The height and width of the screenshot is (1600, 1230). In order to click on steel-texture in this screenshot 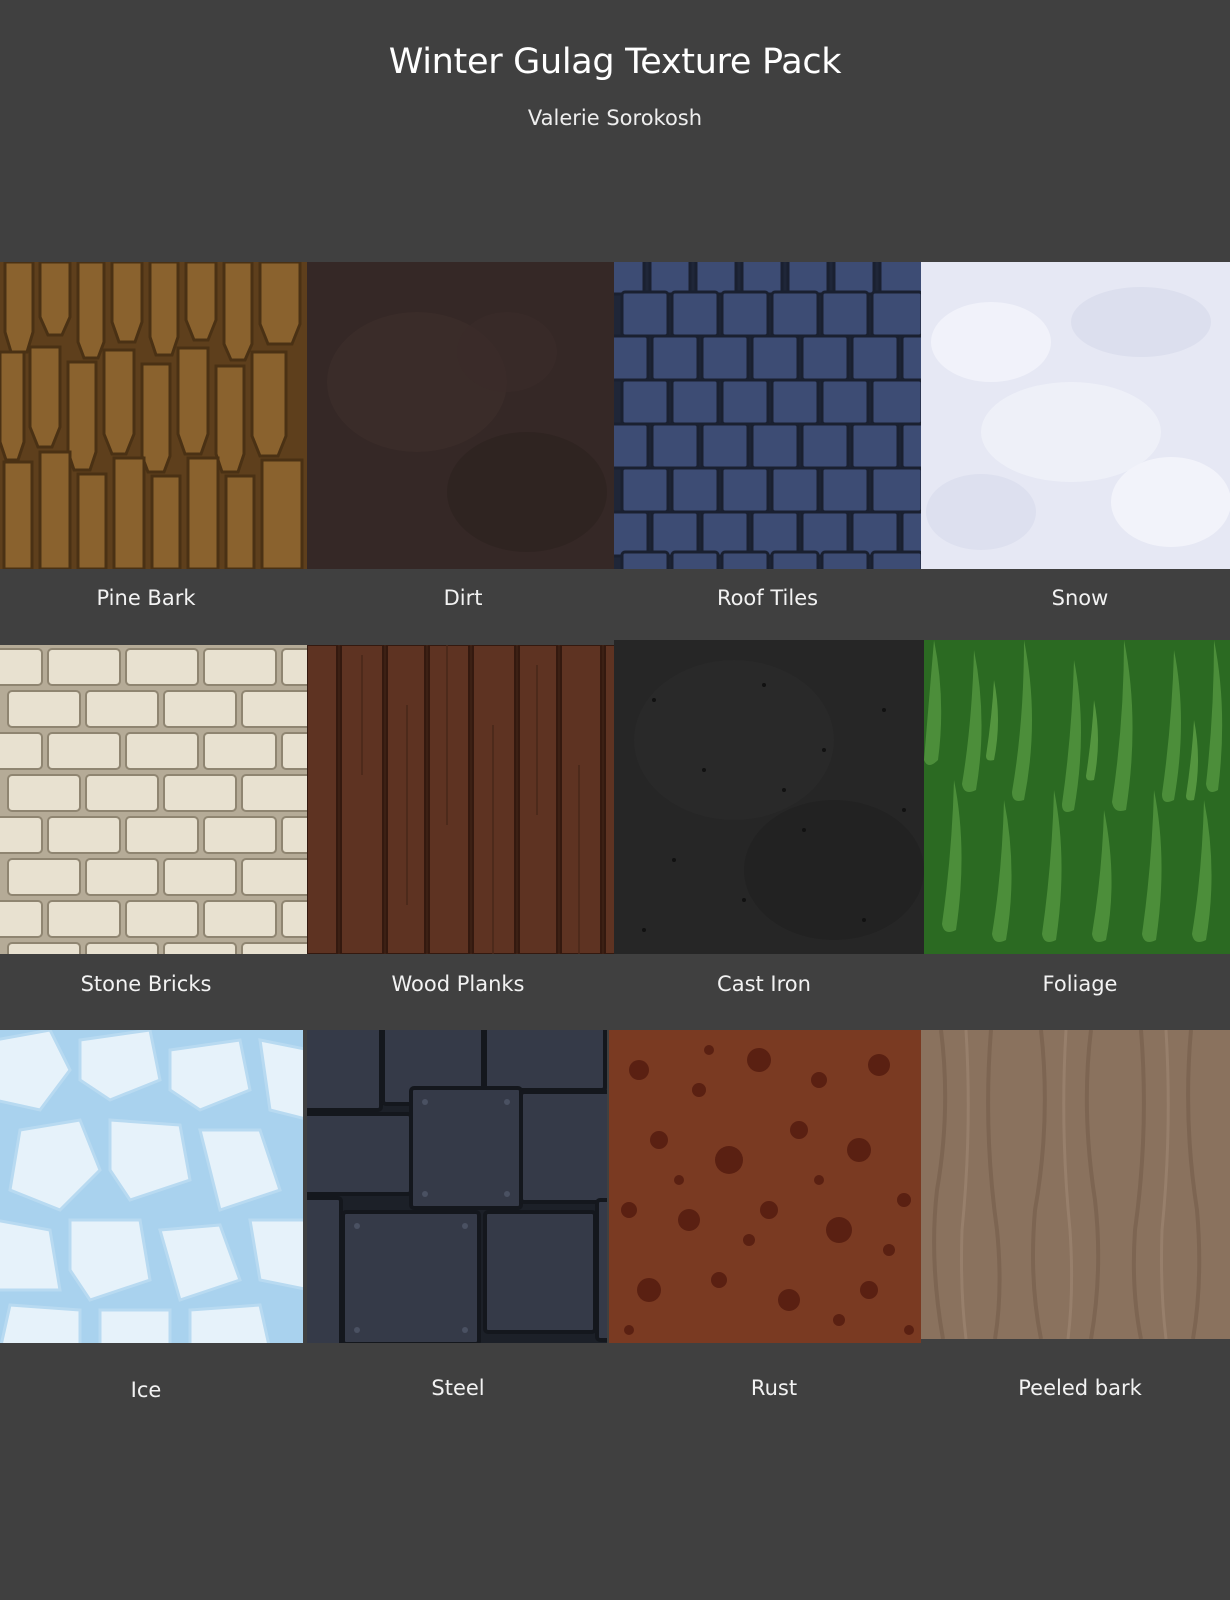, I will do `click(457, 1186)`.